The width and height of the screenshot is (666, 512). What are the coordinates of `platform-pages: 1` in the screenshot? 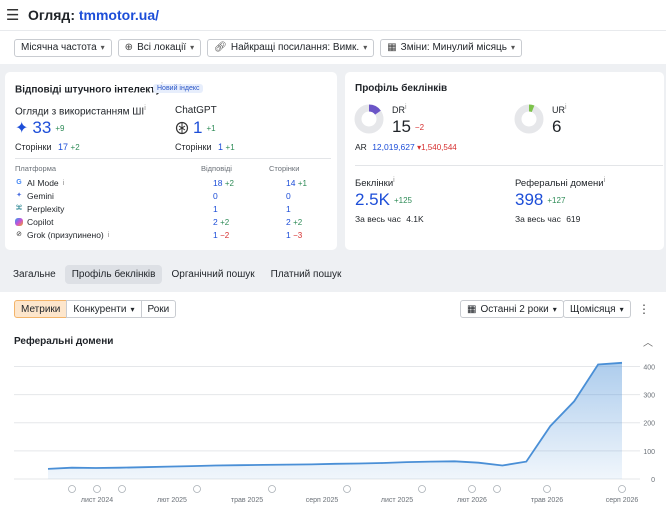 It's located at (288, 209).